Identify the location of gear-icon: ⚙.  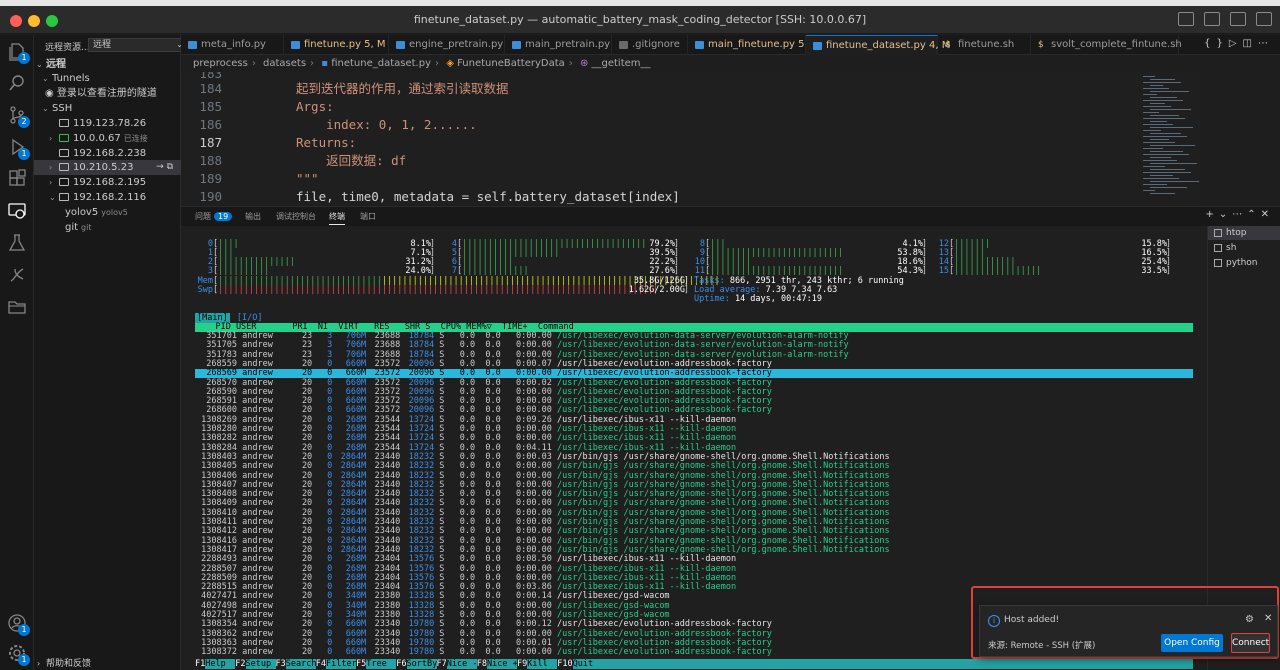
(1249, 619).